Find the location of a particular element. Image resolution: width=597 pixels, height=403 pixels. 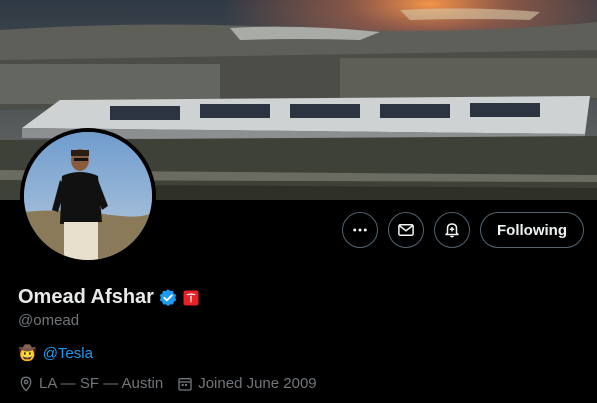

bio-mention-link: @Tesla is located at coordinates (68, 353).